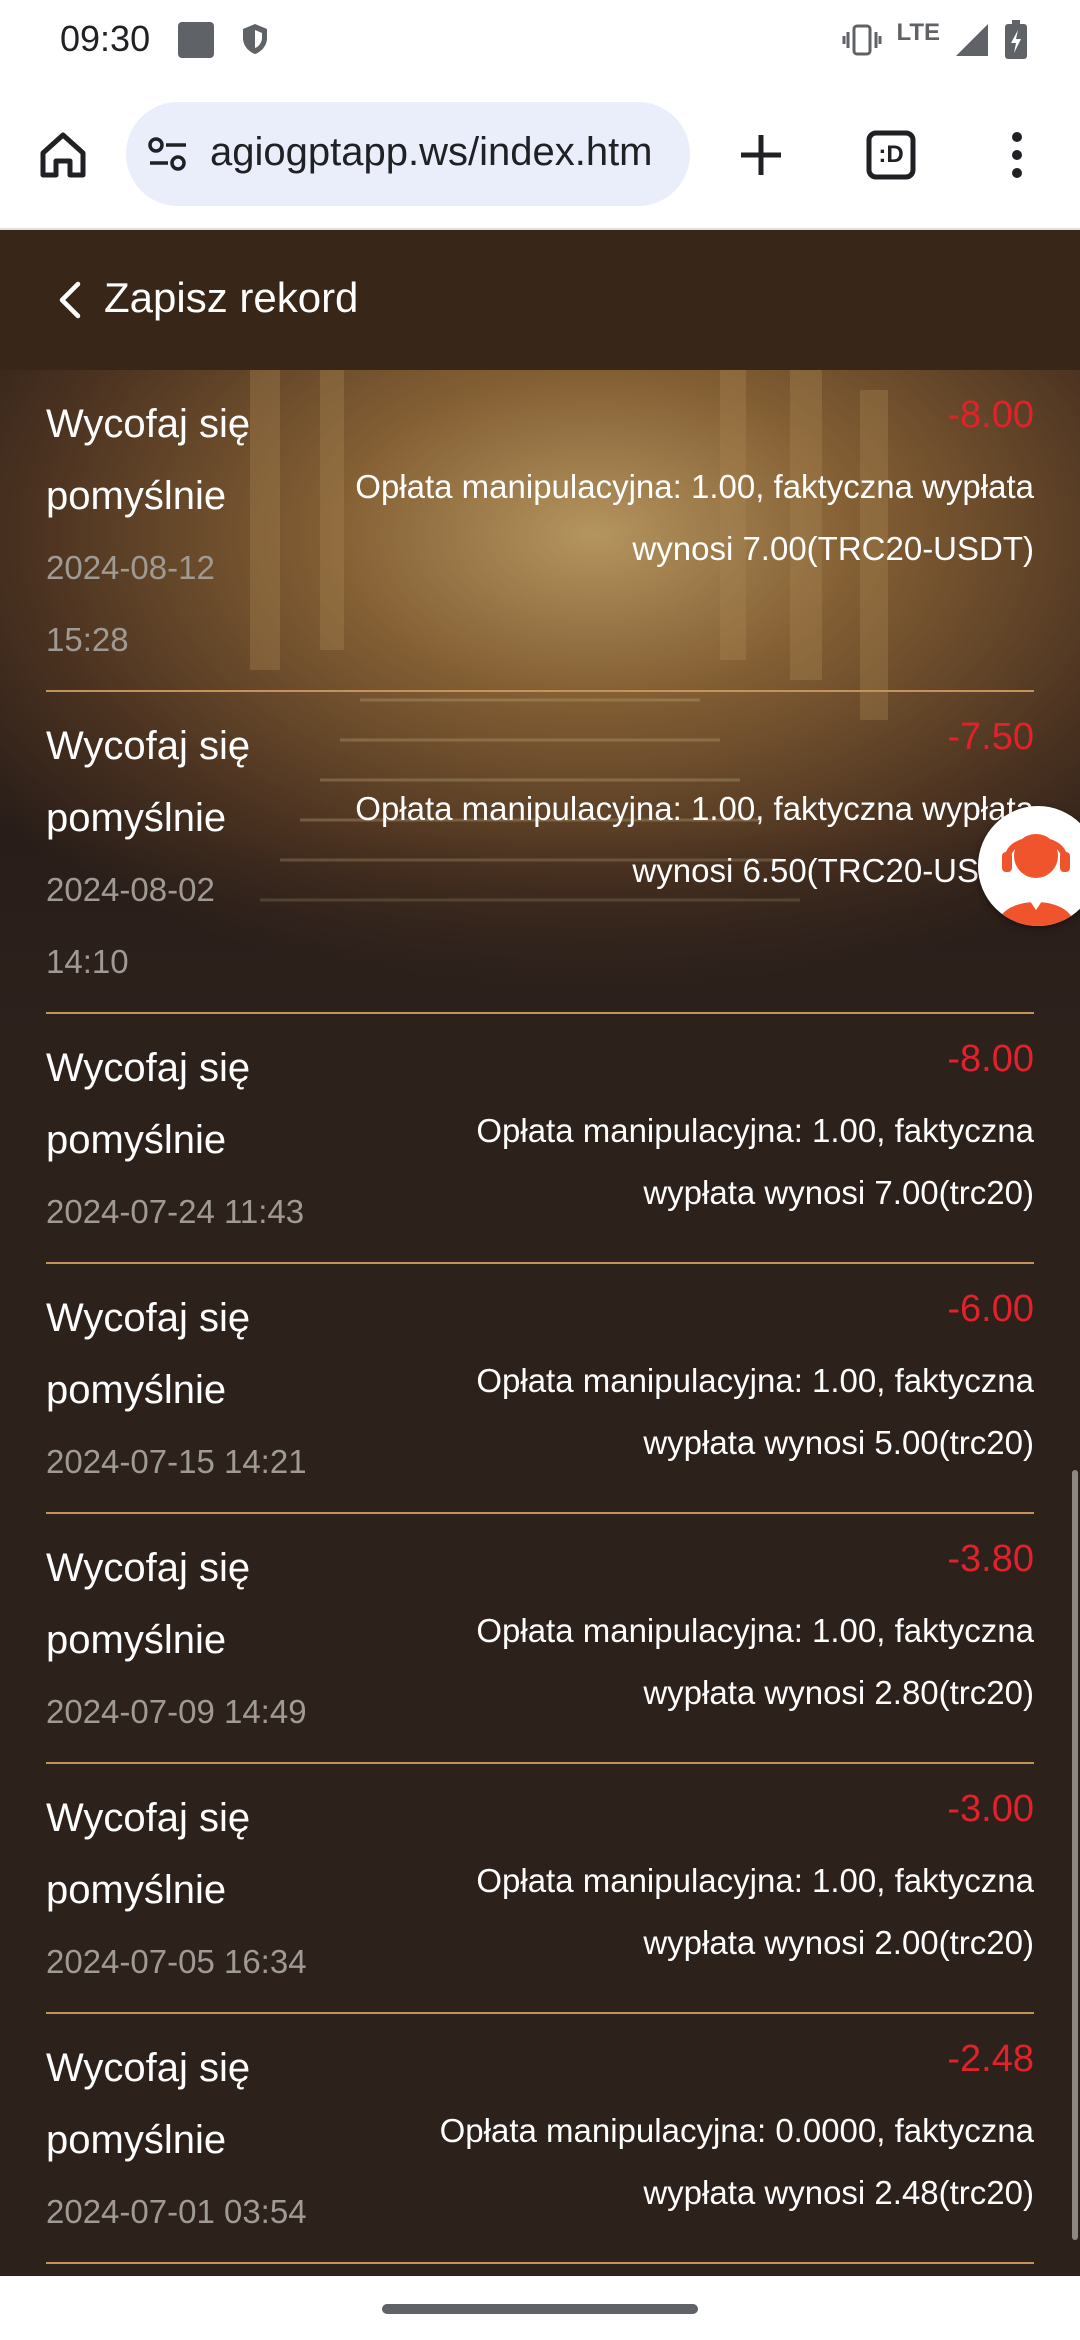  Describe the element at coordinates (990, 2059) in the screenshot. I see `record-amount: -2.48` at that location.